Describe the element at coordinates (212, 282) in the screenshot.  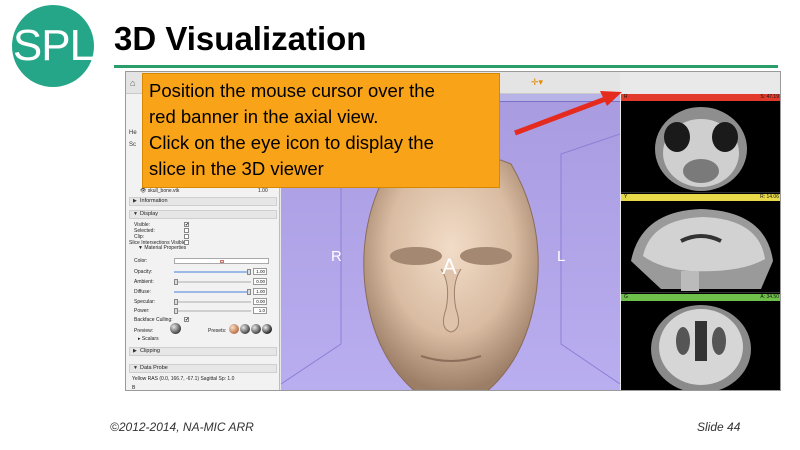
I see `ambient-slider` at that location.